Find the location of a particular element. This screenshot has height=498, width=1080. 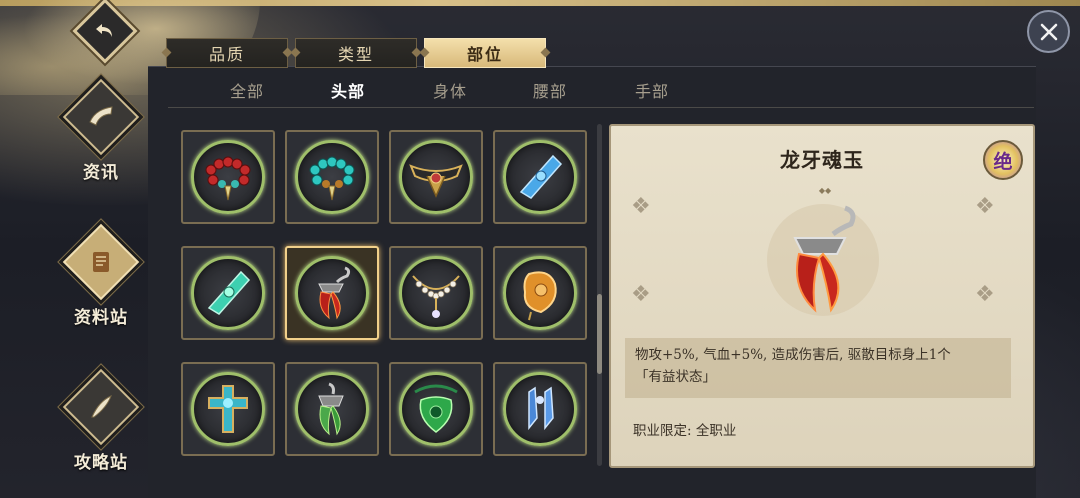

green-fang-icon is located at coordinates (331, 409).